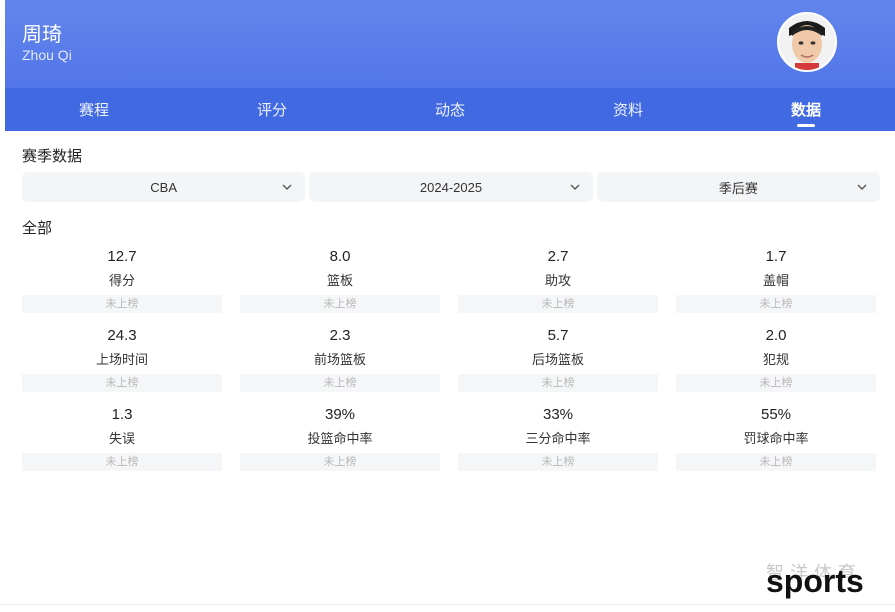 Image resolution: width=895 pixels, height=612 pixels. Describe the element at coordinates (775, 281) in the screenshot. I see `stat-label: 盖帽` at that location.